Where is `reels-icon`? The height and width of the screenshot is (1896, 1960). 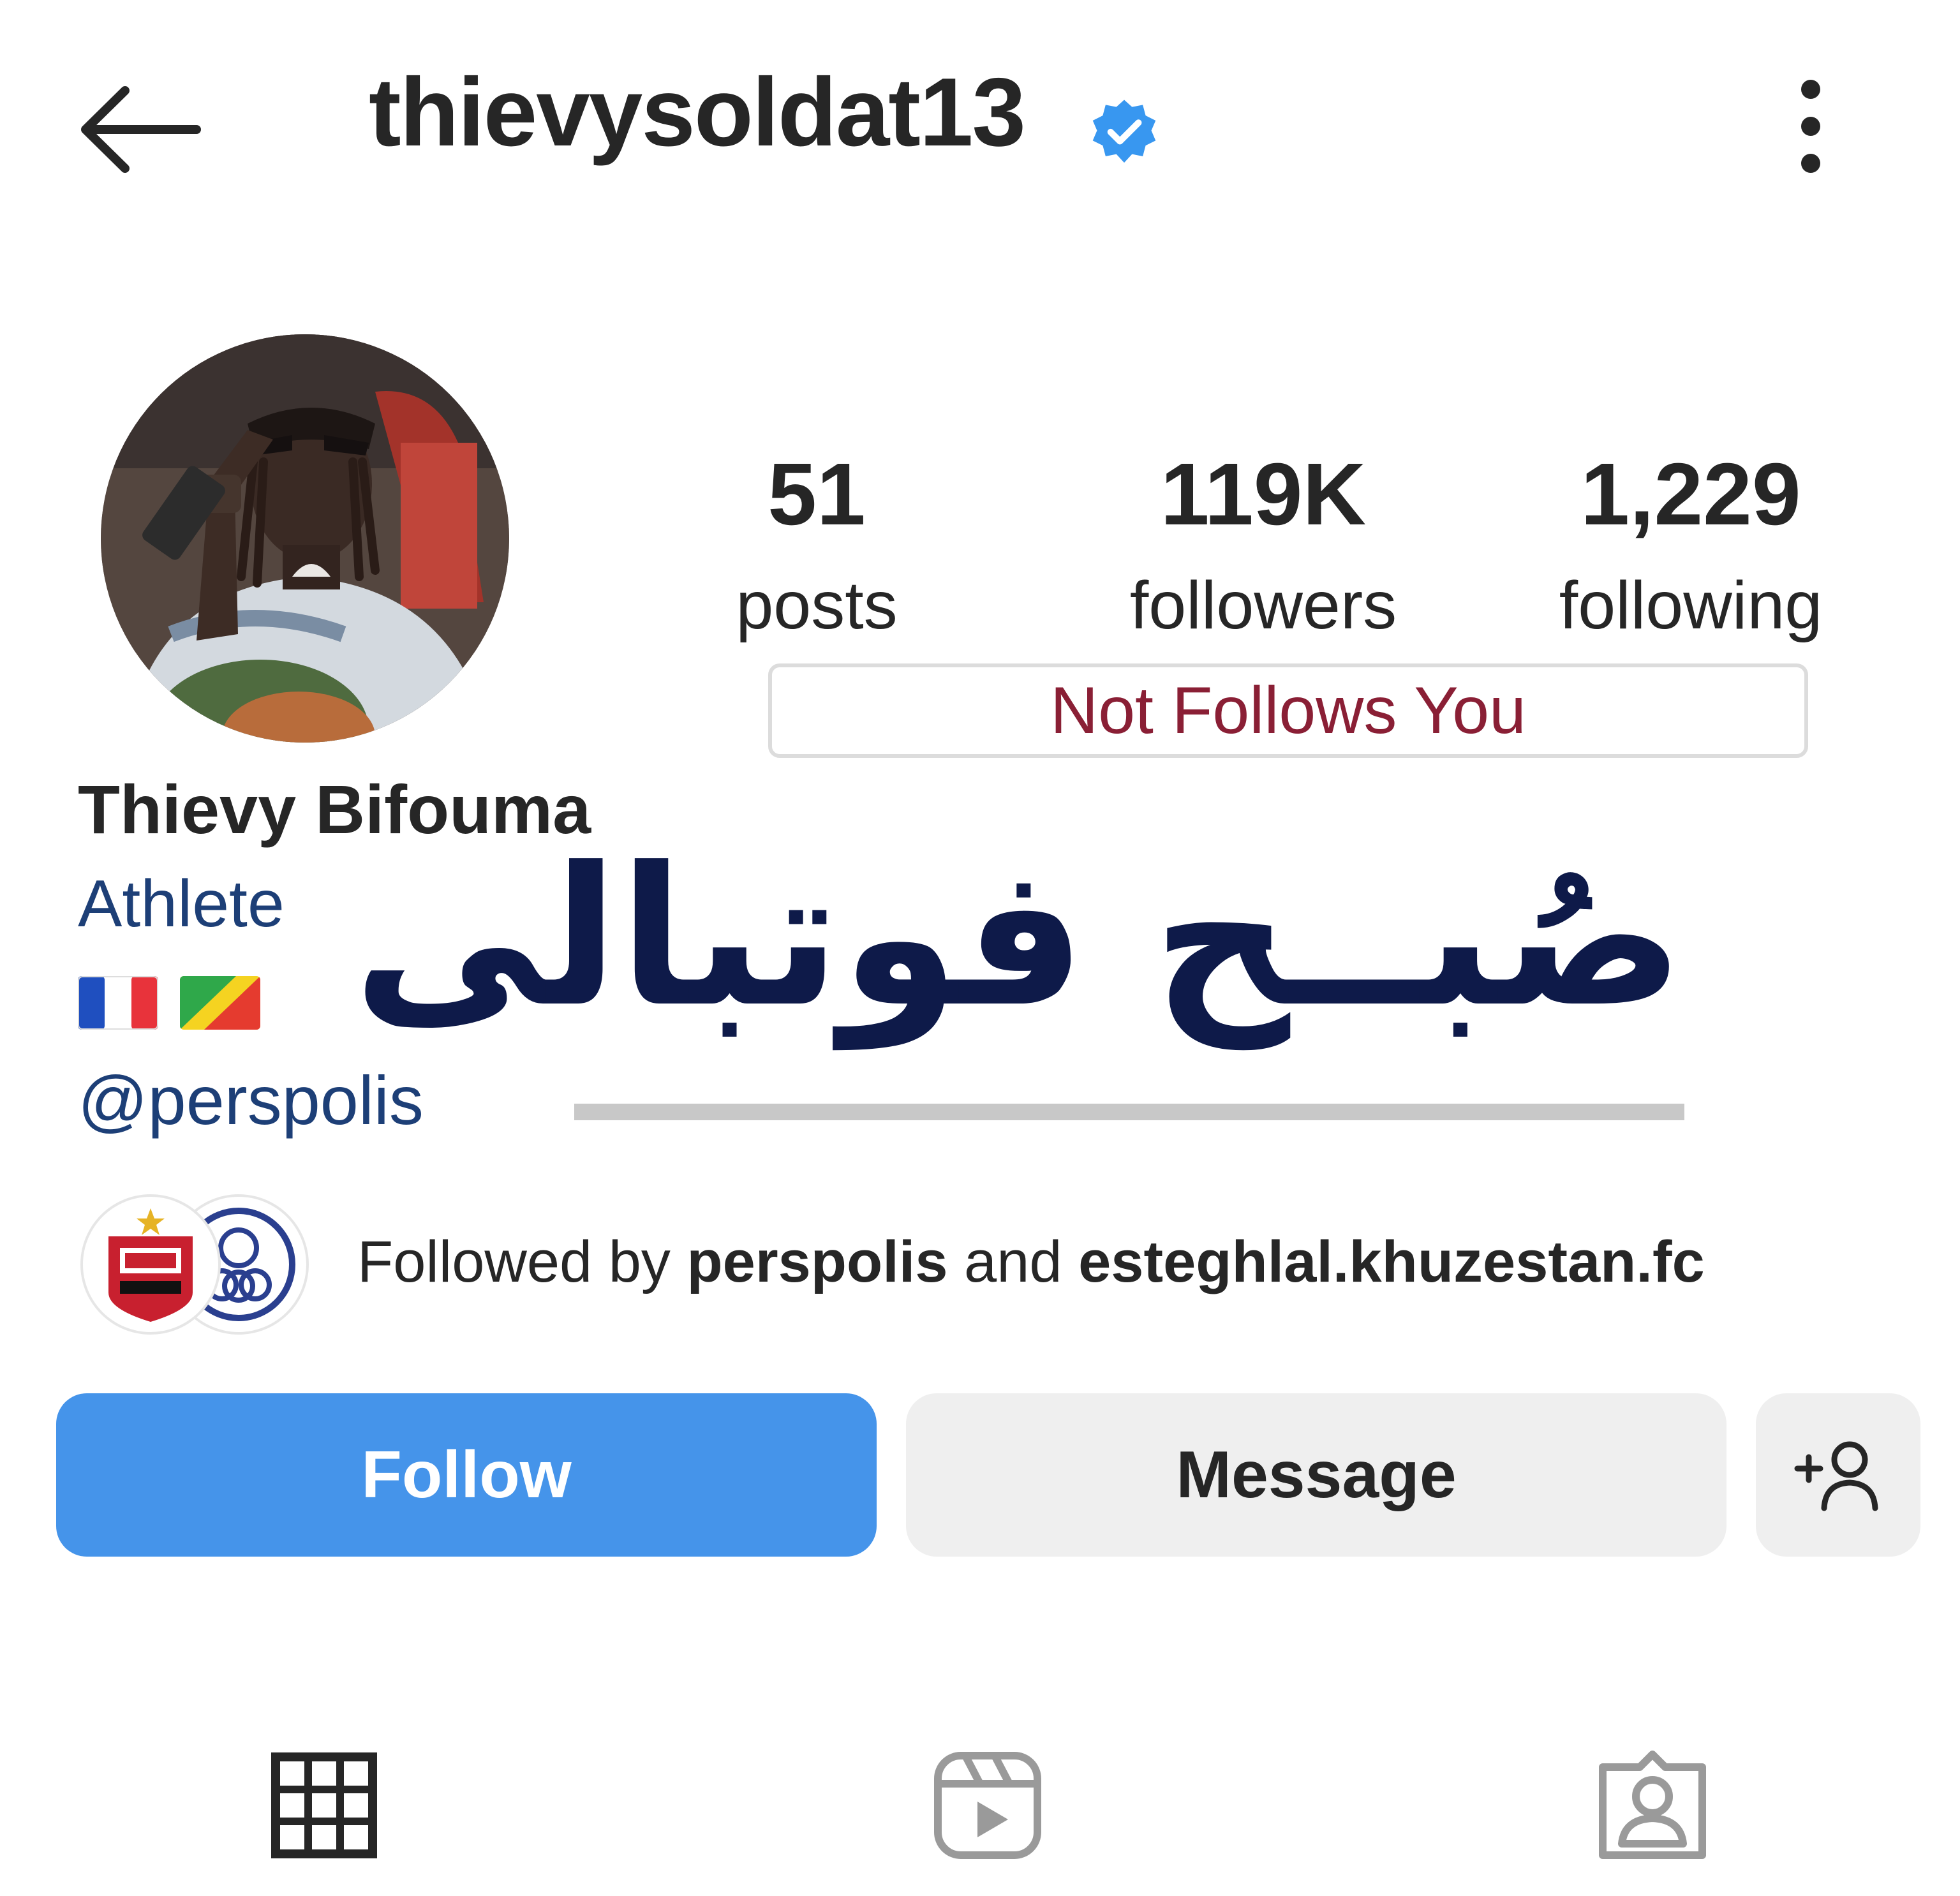 reels-icon is located at coordinates (987, 1806).